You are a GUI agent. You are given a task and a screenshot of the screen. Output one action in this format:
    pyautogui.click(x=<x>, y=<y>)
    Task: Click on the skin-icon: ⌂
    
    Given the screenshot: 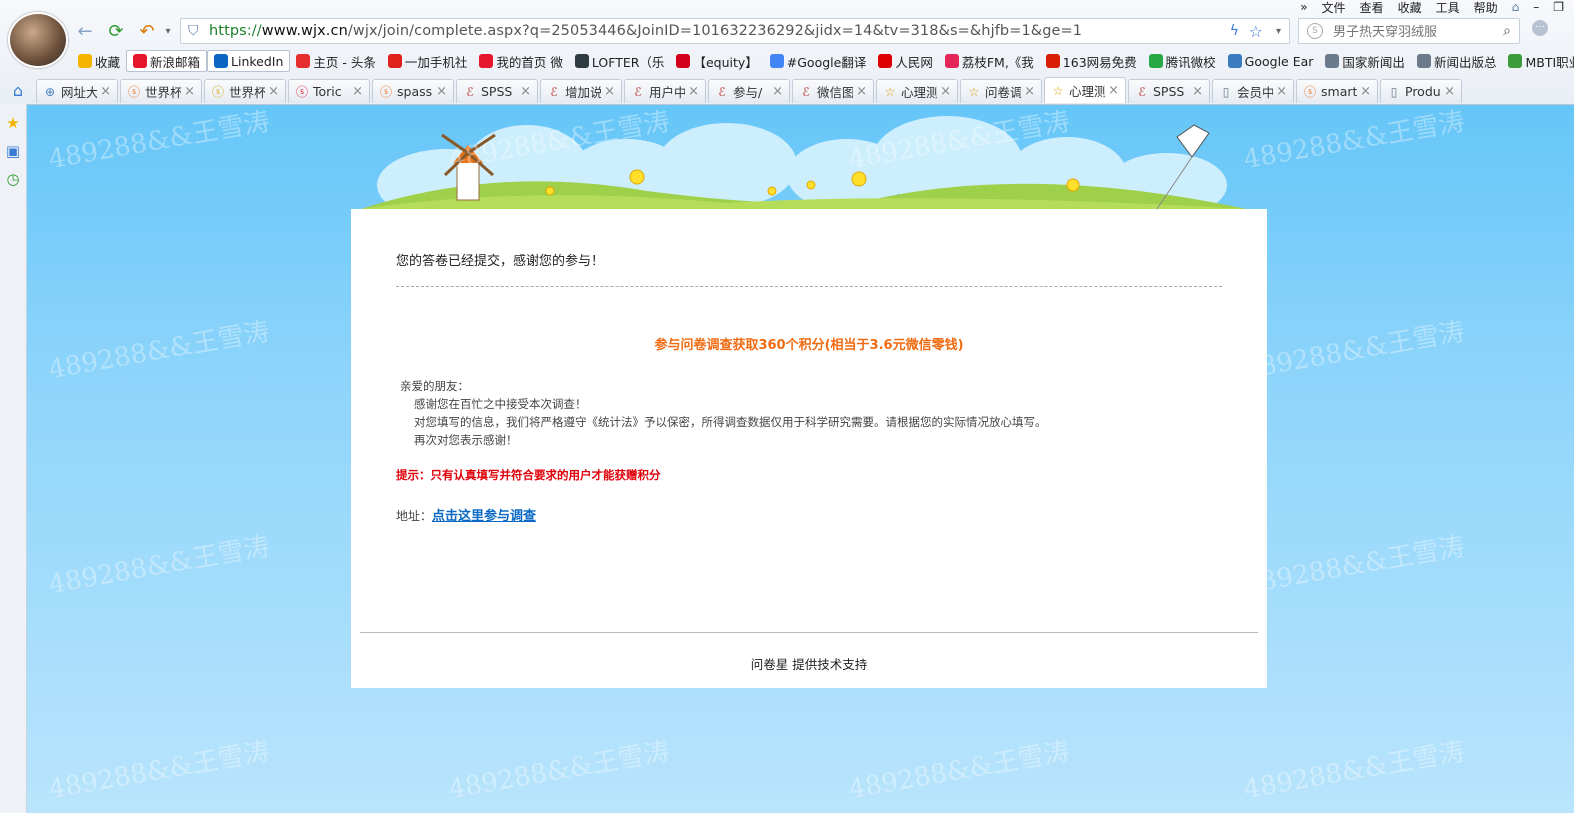 What is the action you would take?
    pyautogui.click(x=1516, y=7)
    